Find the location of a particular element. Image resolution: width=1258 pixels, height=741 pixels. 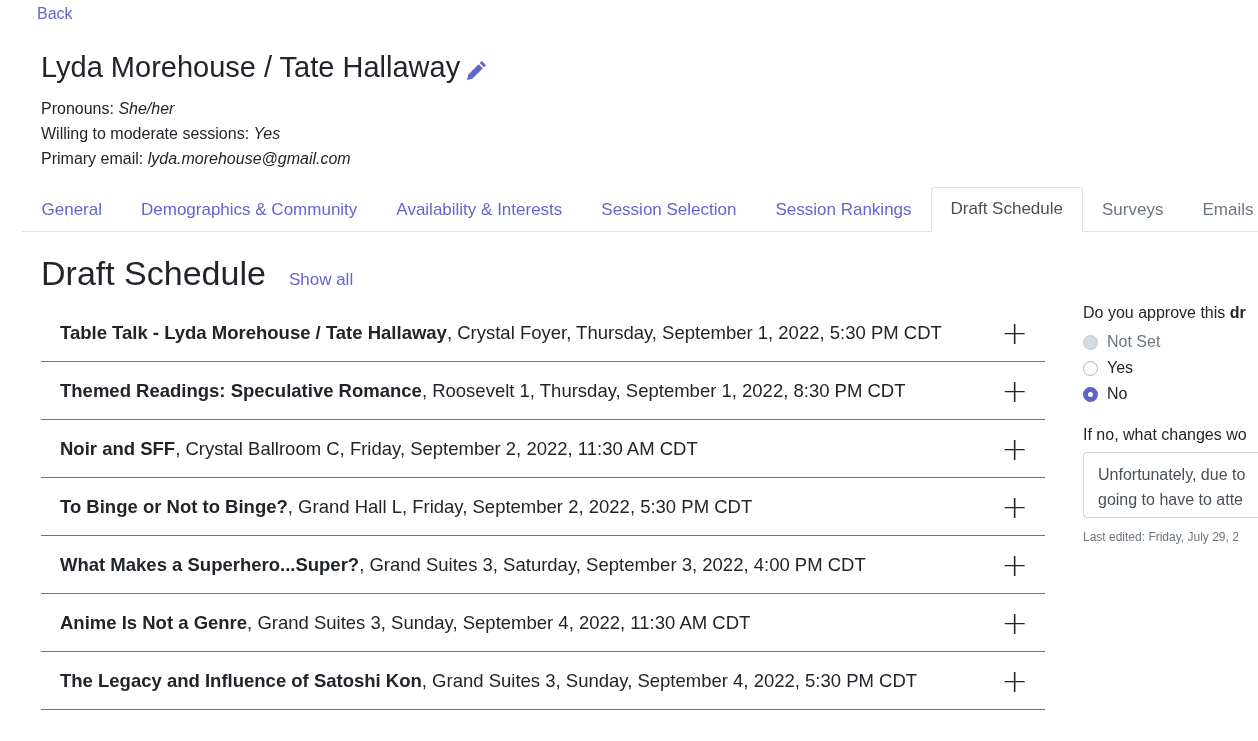

tab: Draft Schedule is located at coordinates (1007, 209).